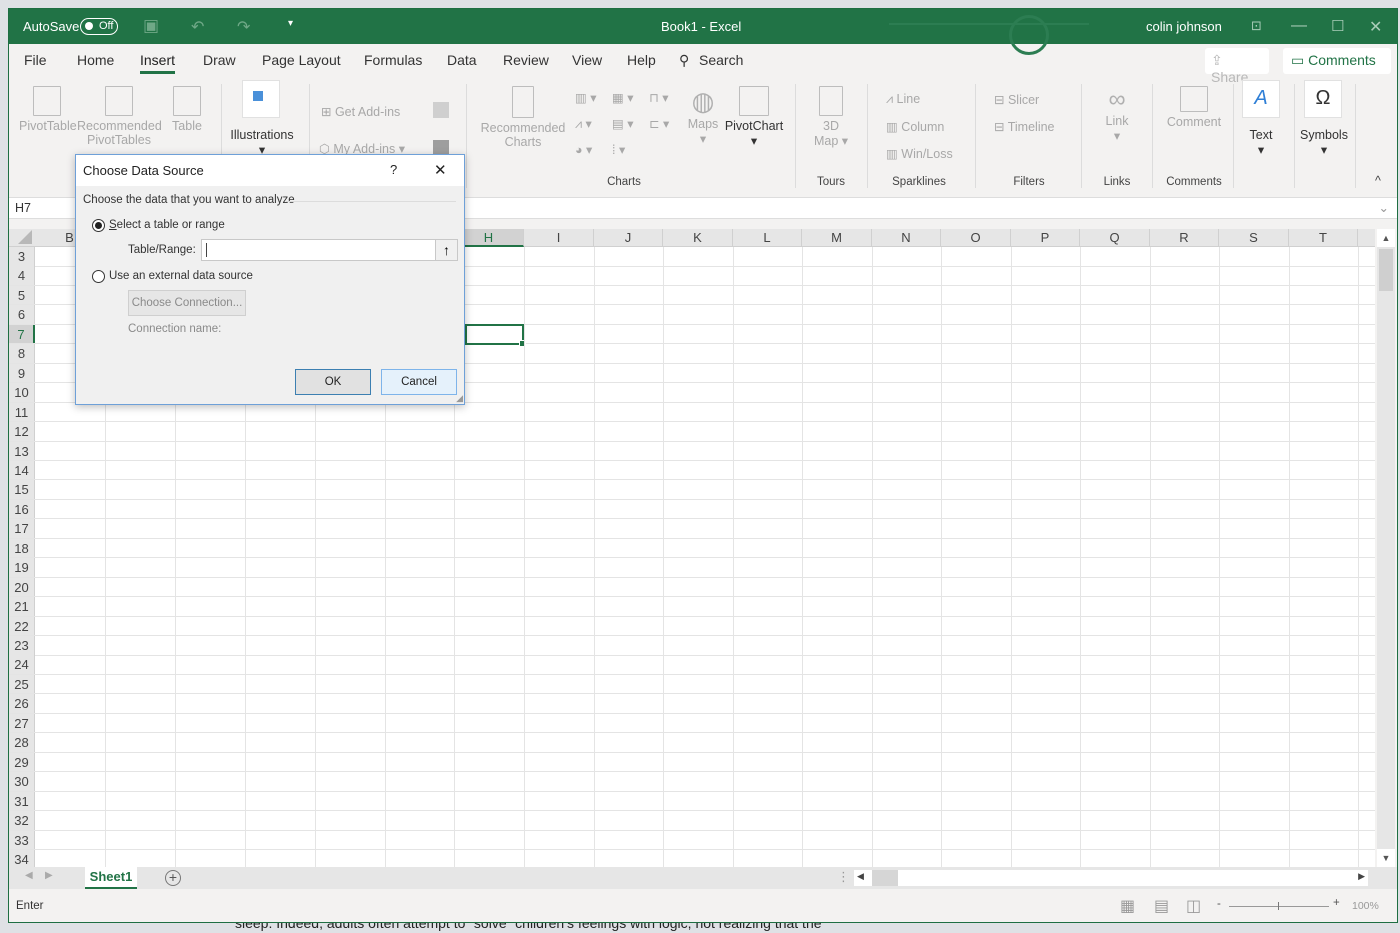  I want to click on select-range-radio, so click(98, 225).